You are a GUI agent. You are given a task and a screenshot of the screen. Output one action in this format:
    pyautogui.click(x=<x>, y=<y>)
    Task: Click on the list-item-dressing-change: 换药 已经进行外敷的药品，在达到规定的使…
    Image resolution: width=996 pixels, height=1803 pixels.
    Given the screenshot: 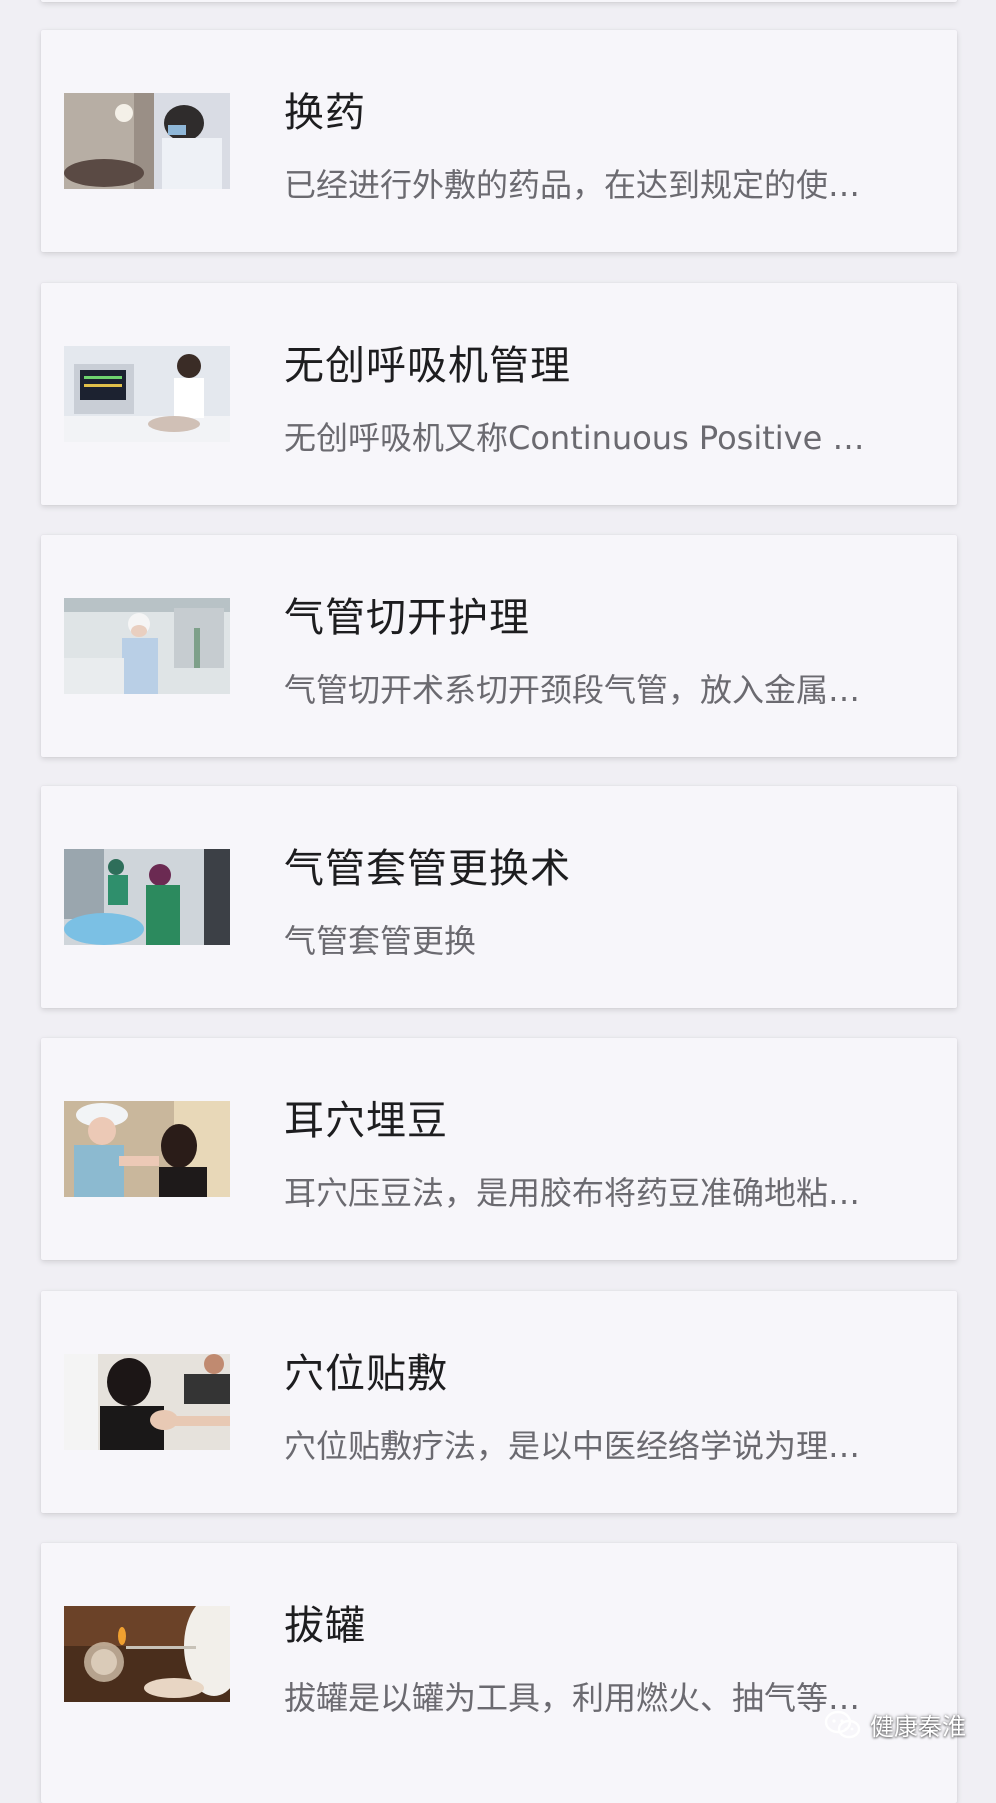 What is the action you would take?
    pyautogui.click(x=499, y=141)
    